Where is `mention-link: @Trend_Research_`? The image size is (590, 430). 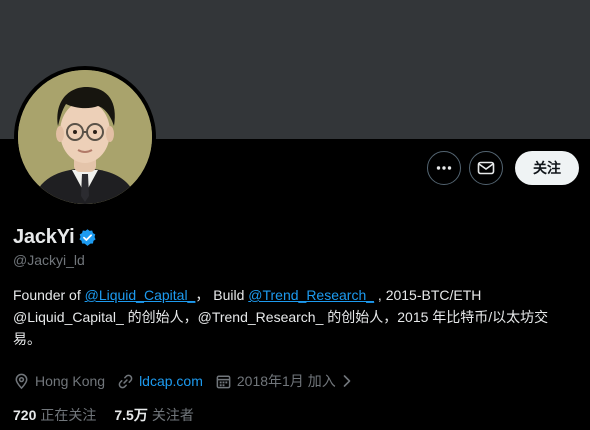
mention-link: @Trend_Research_ is located at coordinates (311, 295).